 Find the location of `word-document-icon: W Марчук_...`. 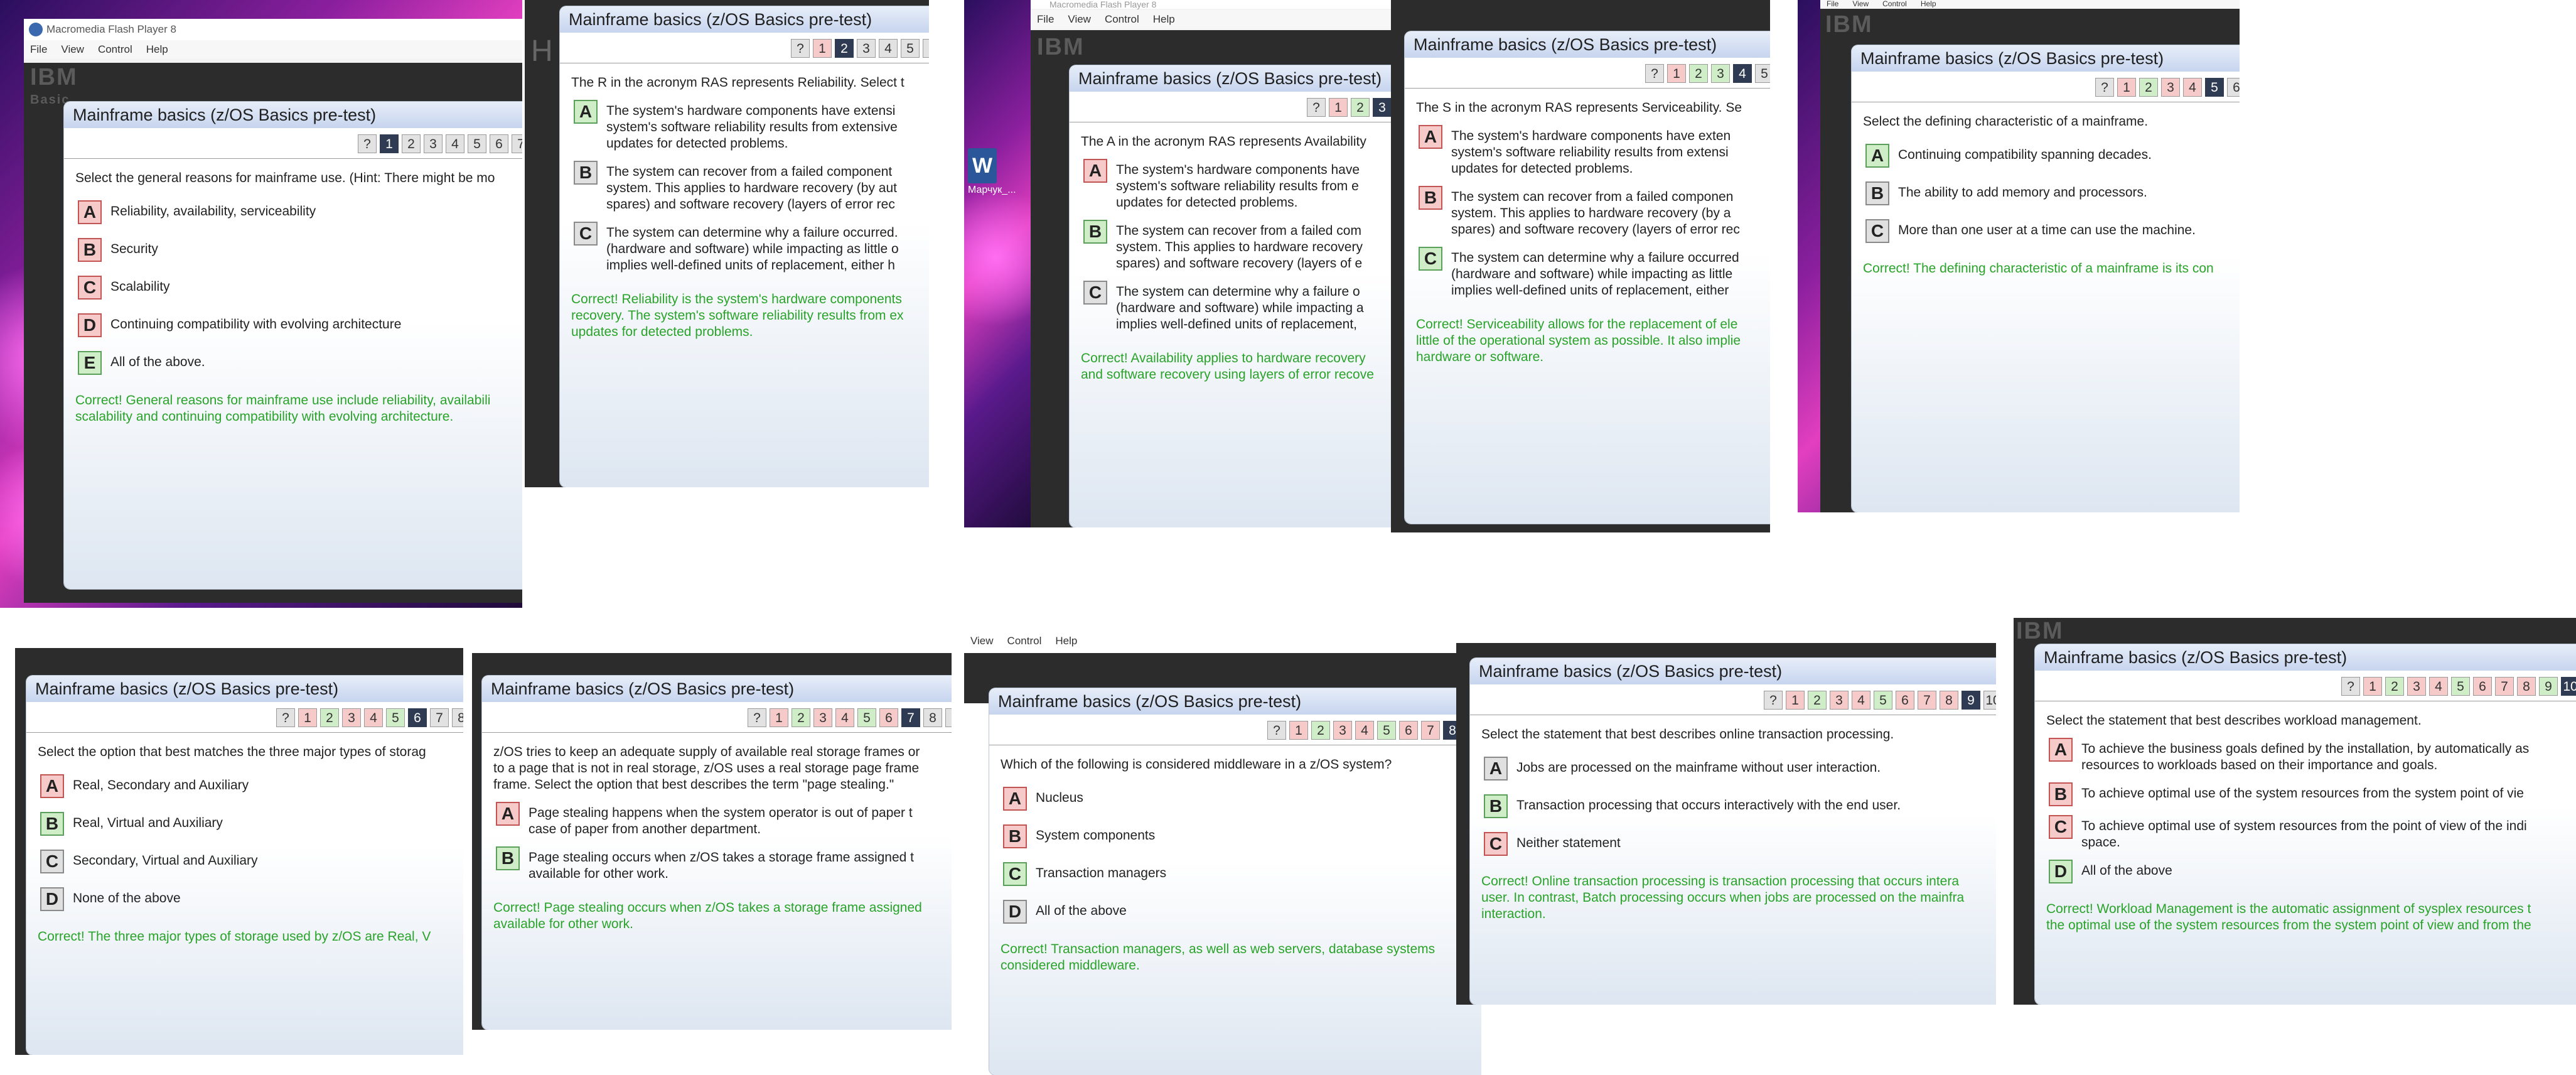

word-document-icon: W Марчук_... is located at coordinates (992, 172).